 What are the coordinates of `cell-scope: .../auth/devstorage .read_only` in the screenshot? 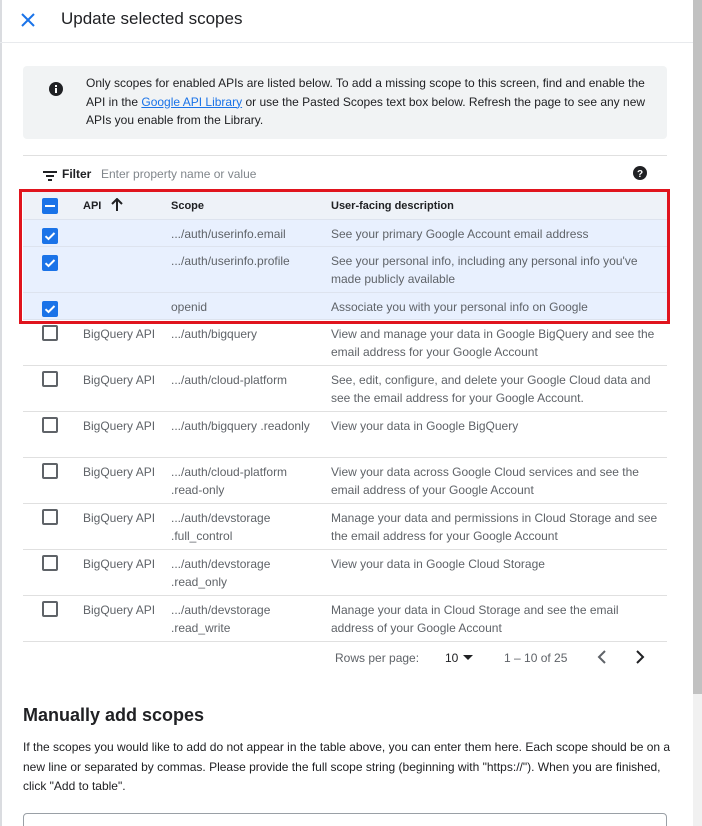 It's located at (221, 573).